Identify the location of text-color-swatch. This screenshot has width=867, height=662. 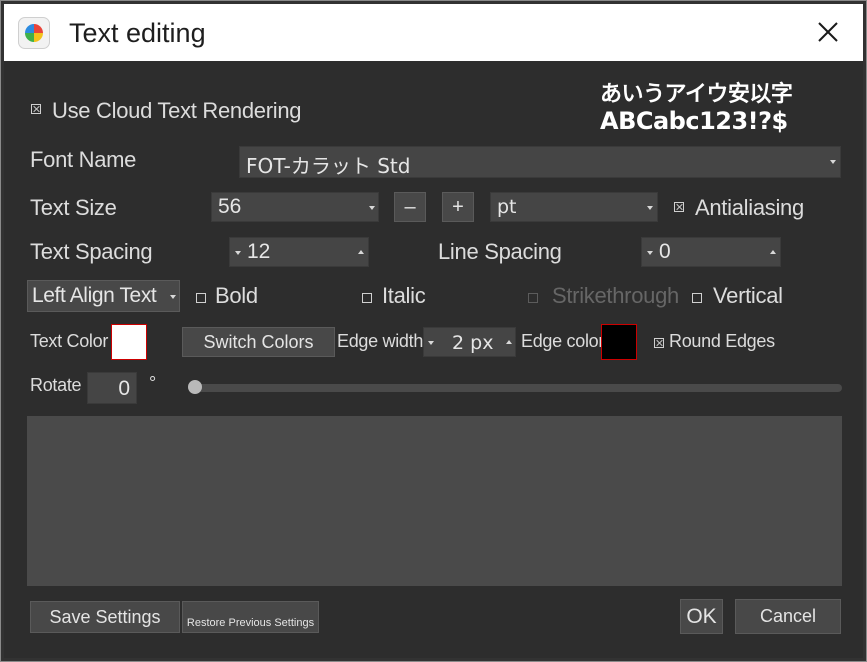
(129, 342).